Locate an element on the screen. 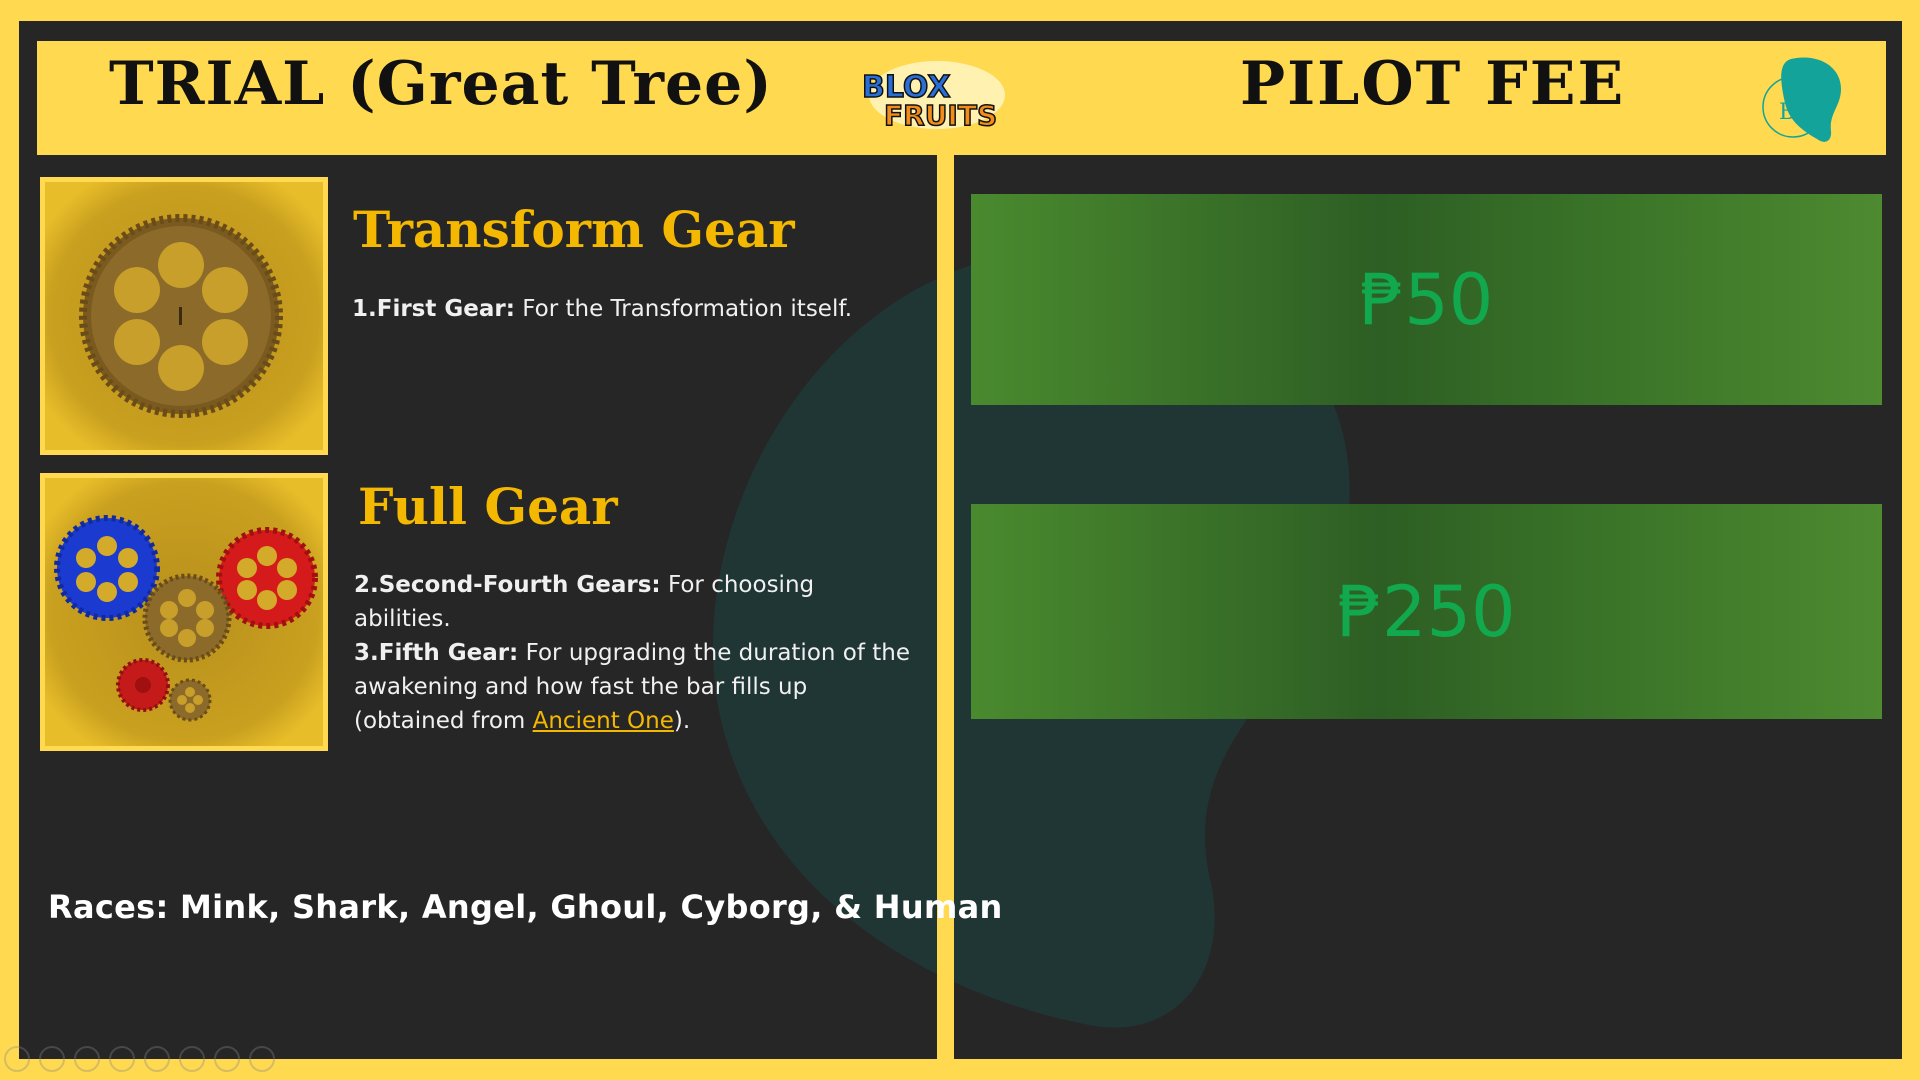 The height and width of the screenshot is (1080, 1920). transform-gear-icon is located at coordinates (184, 316).